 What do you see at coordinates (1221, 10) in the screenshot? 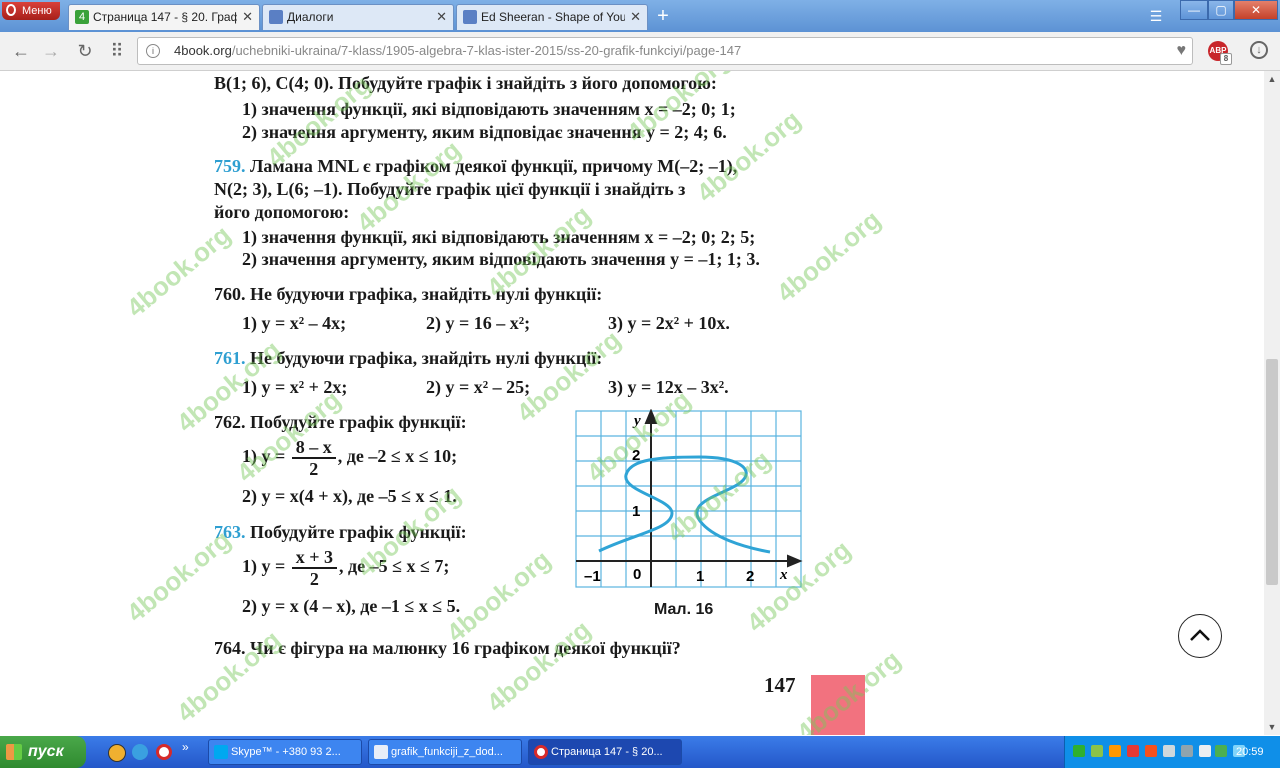
I see `maximize-button: ▢` at bounding box center [1221, 10].